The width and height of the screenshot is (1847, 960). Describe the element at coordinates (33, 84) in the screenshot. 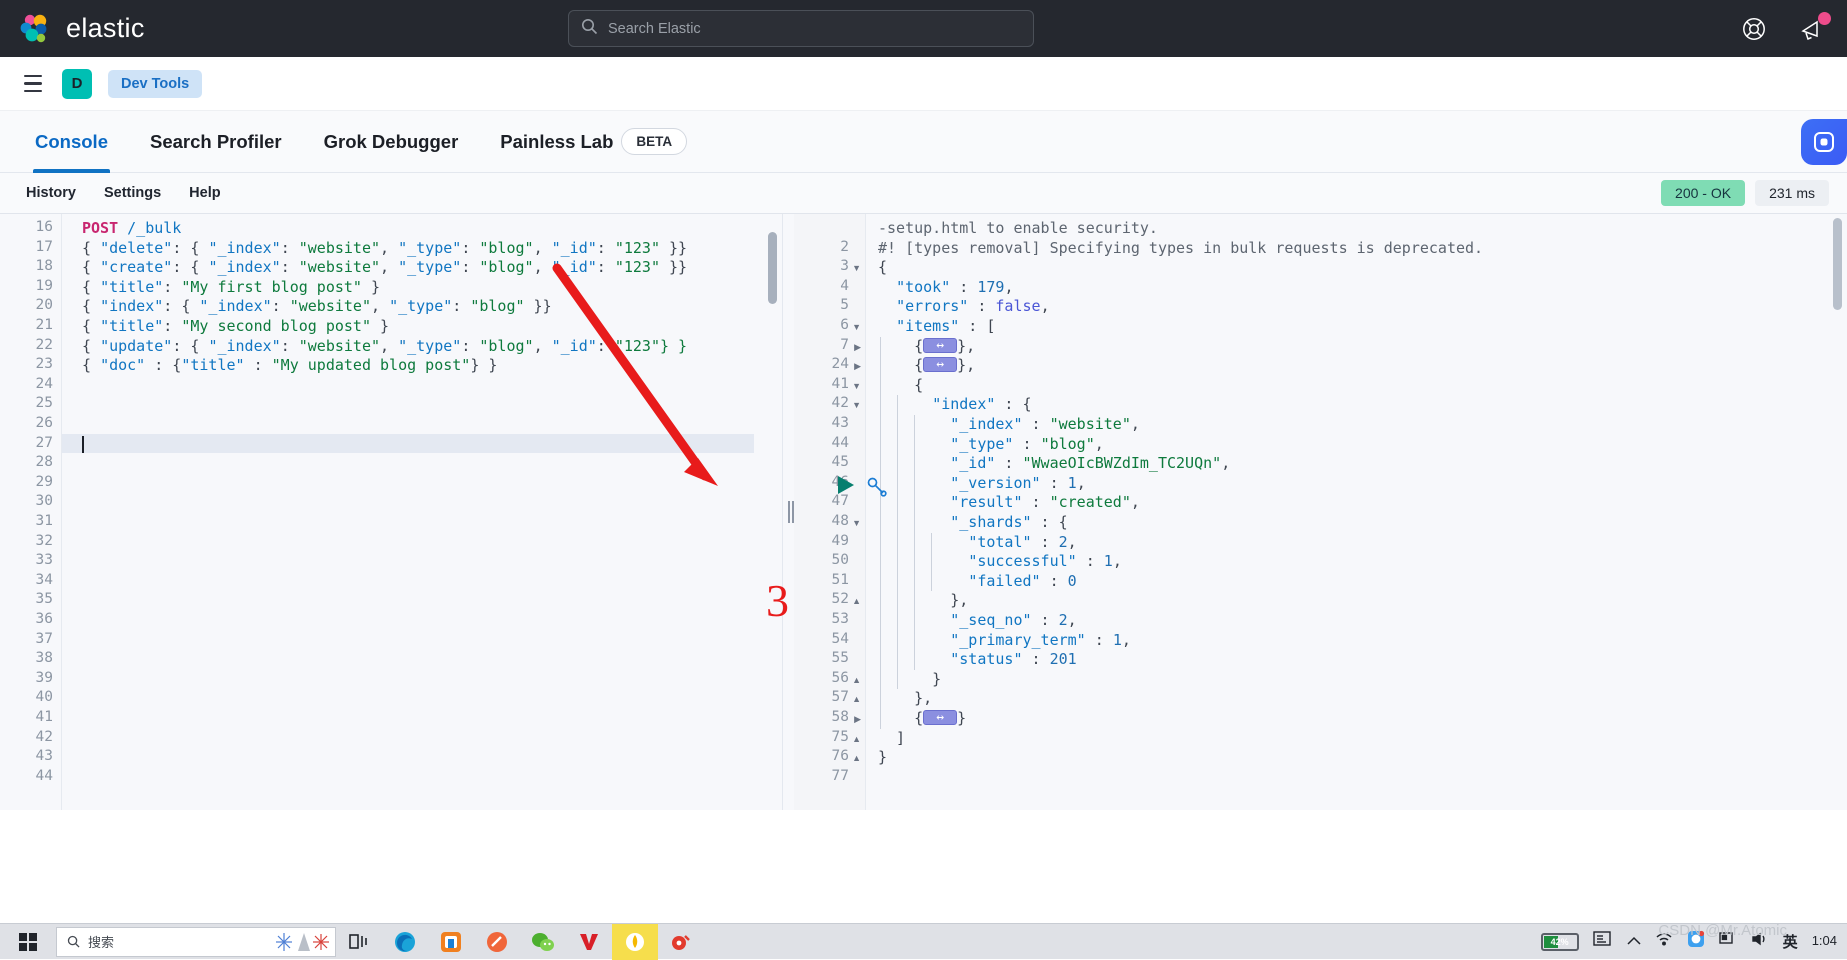

I see `menu-hamburger-icon` at that location.